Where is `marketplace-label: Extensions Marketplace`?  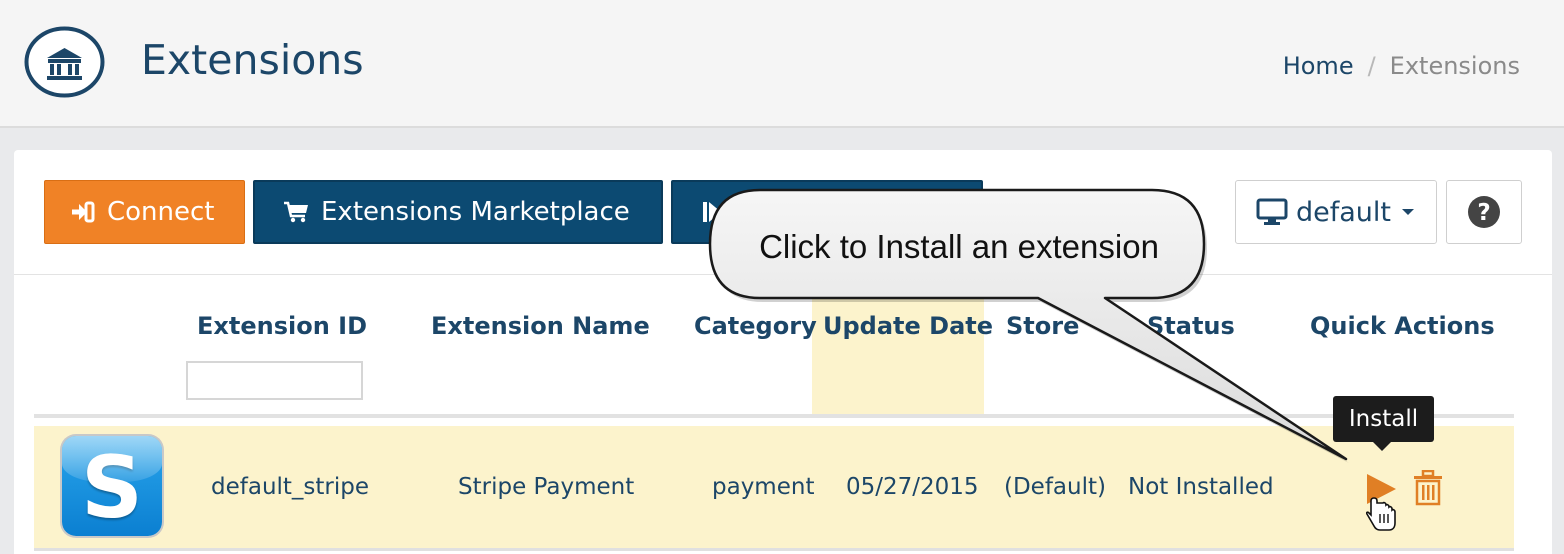 marketplace-label: Extensions Marketplace is located at coordinates (475, 212).